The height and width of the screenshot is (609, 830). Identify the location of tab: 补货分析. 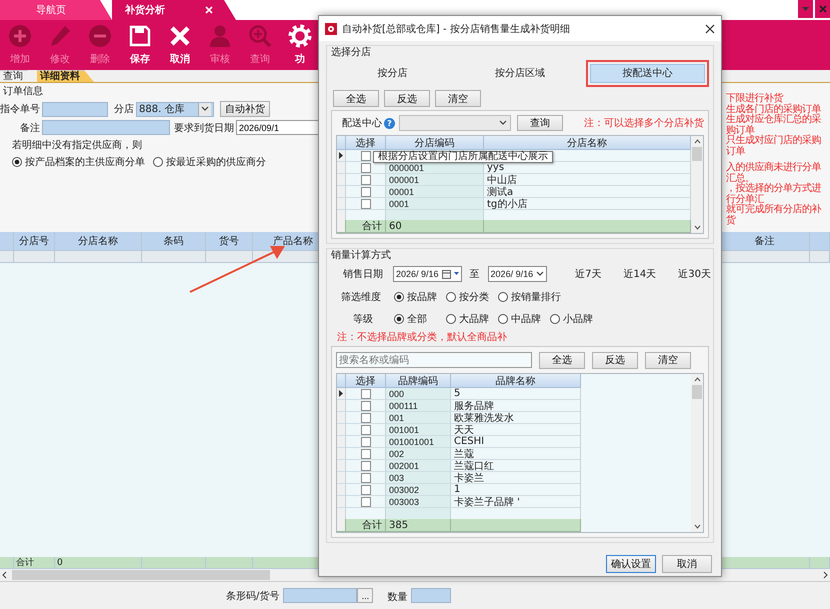
(174, 10).